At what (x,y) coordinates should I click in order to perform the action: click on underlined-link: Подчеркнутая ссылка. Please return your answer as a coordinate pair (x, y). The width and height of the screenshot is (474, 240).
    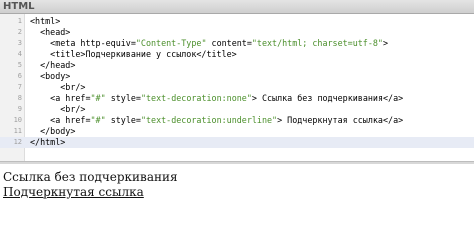
    Looking at the image, I should click on (73, 192).